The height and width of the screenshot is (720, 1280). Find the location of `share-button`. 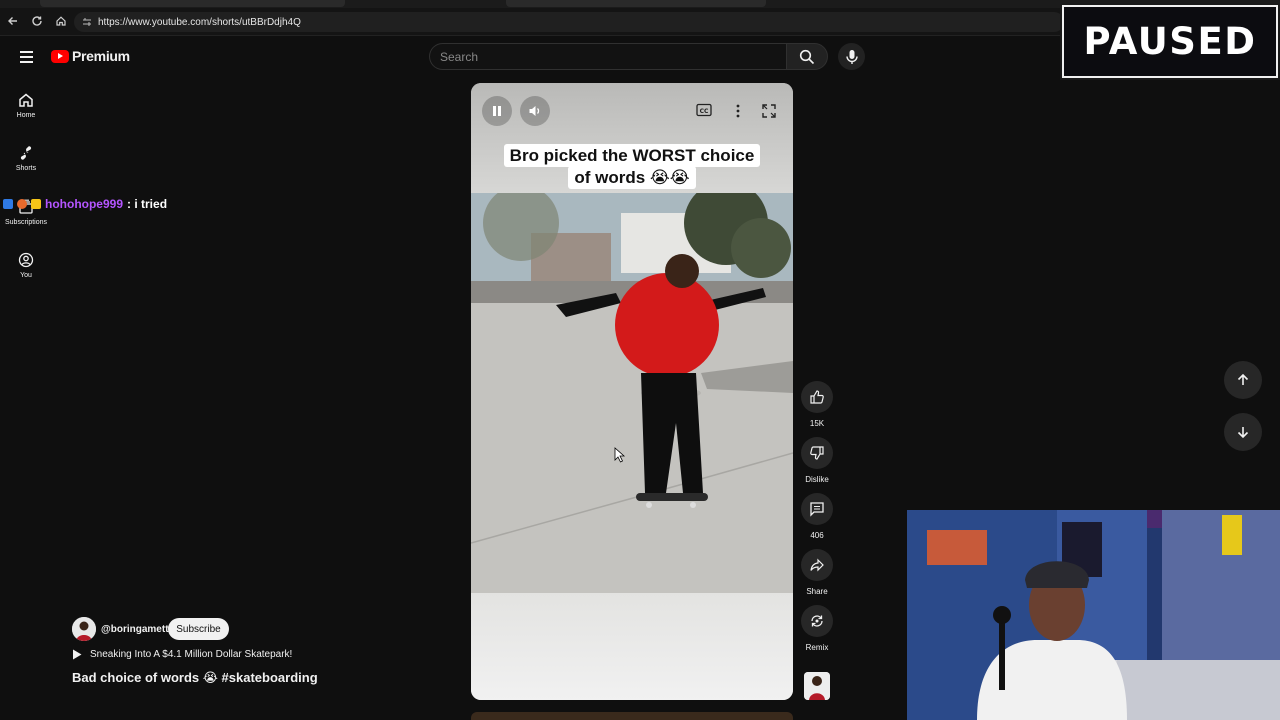

share-button is located at coordinates (817, 565).